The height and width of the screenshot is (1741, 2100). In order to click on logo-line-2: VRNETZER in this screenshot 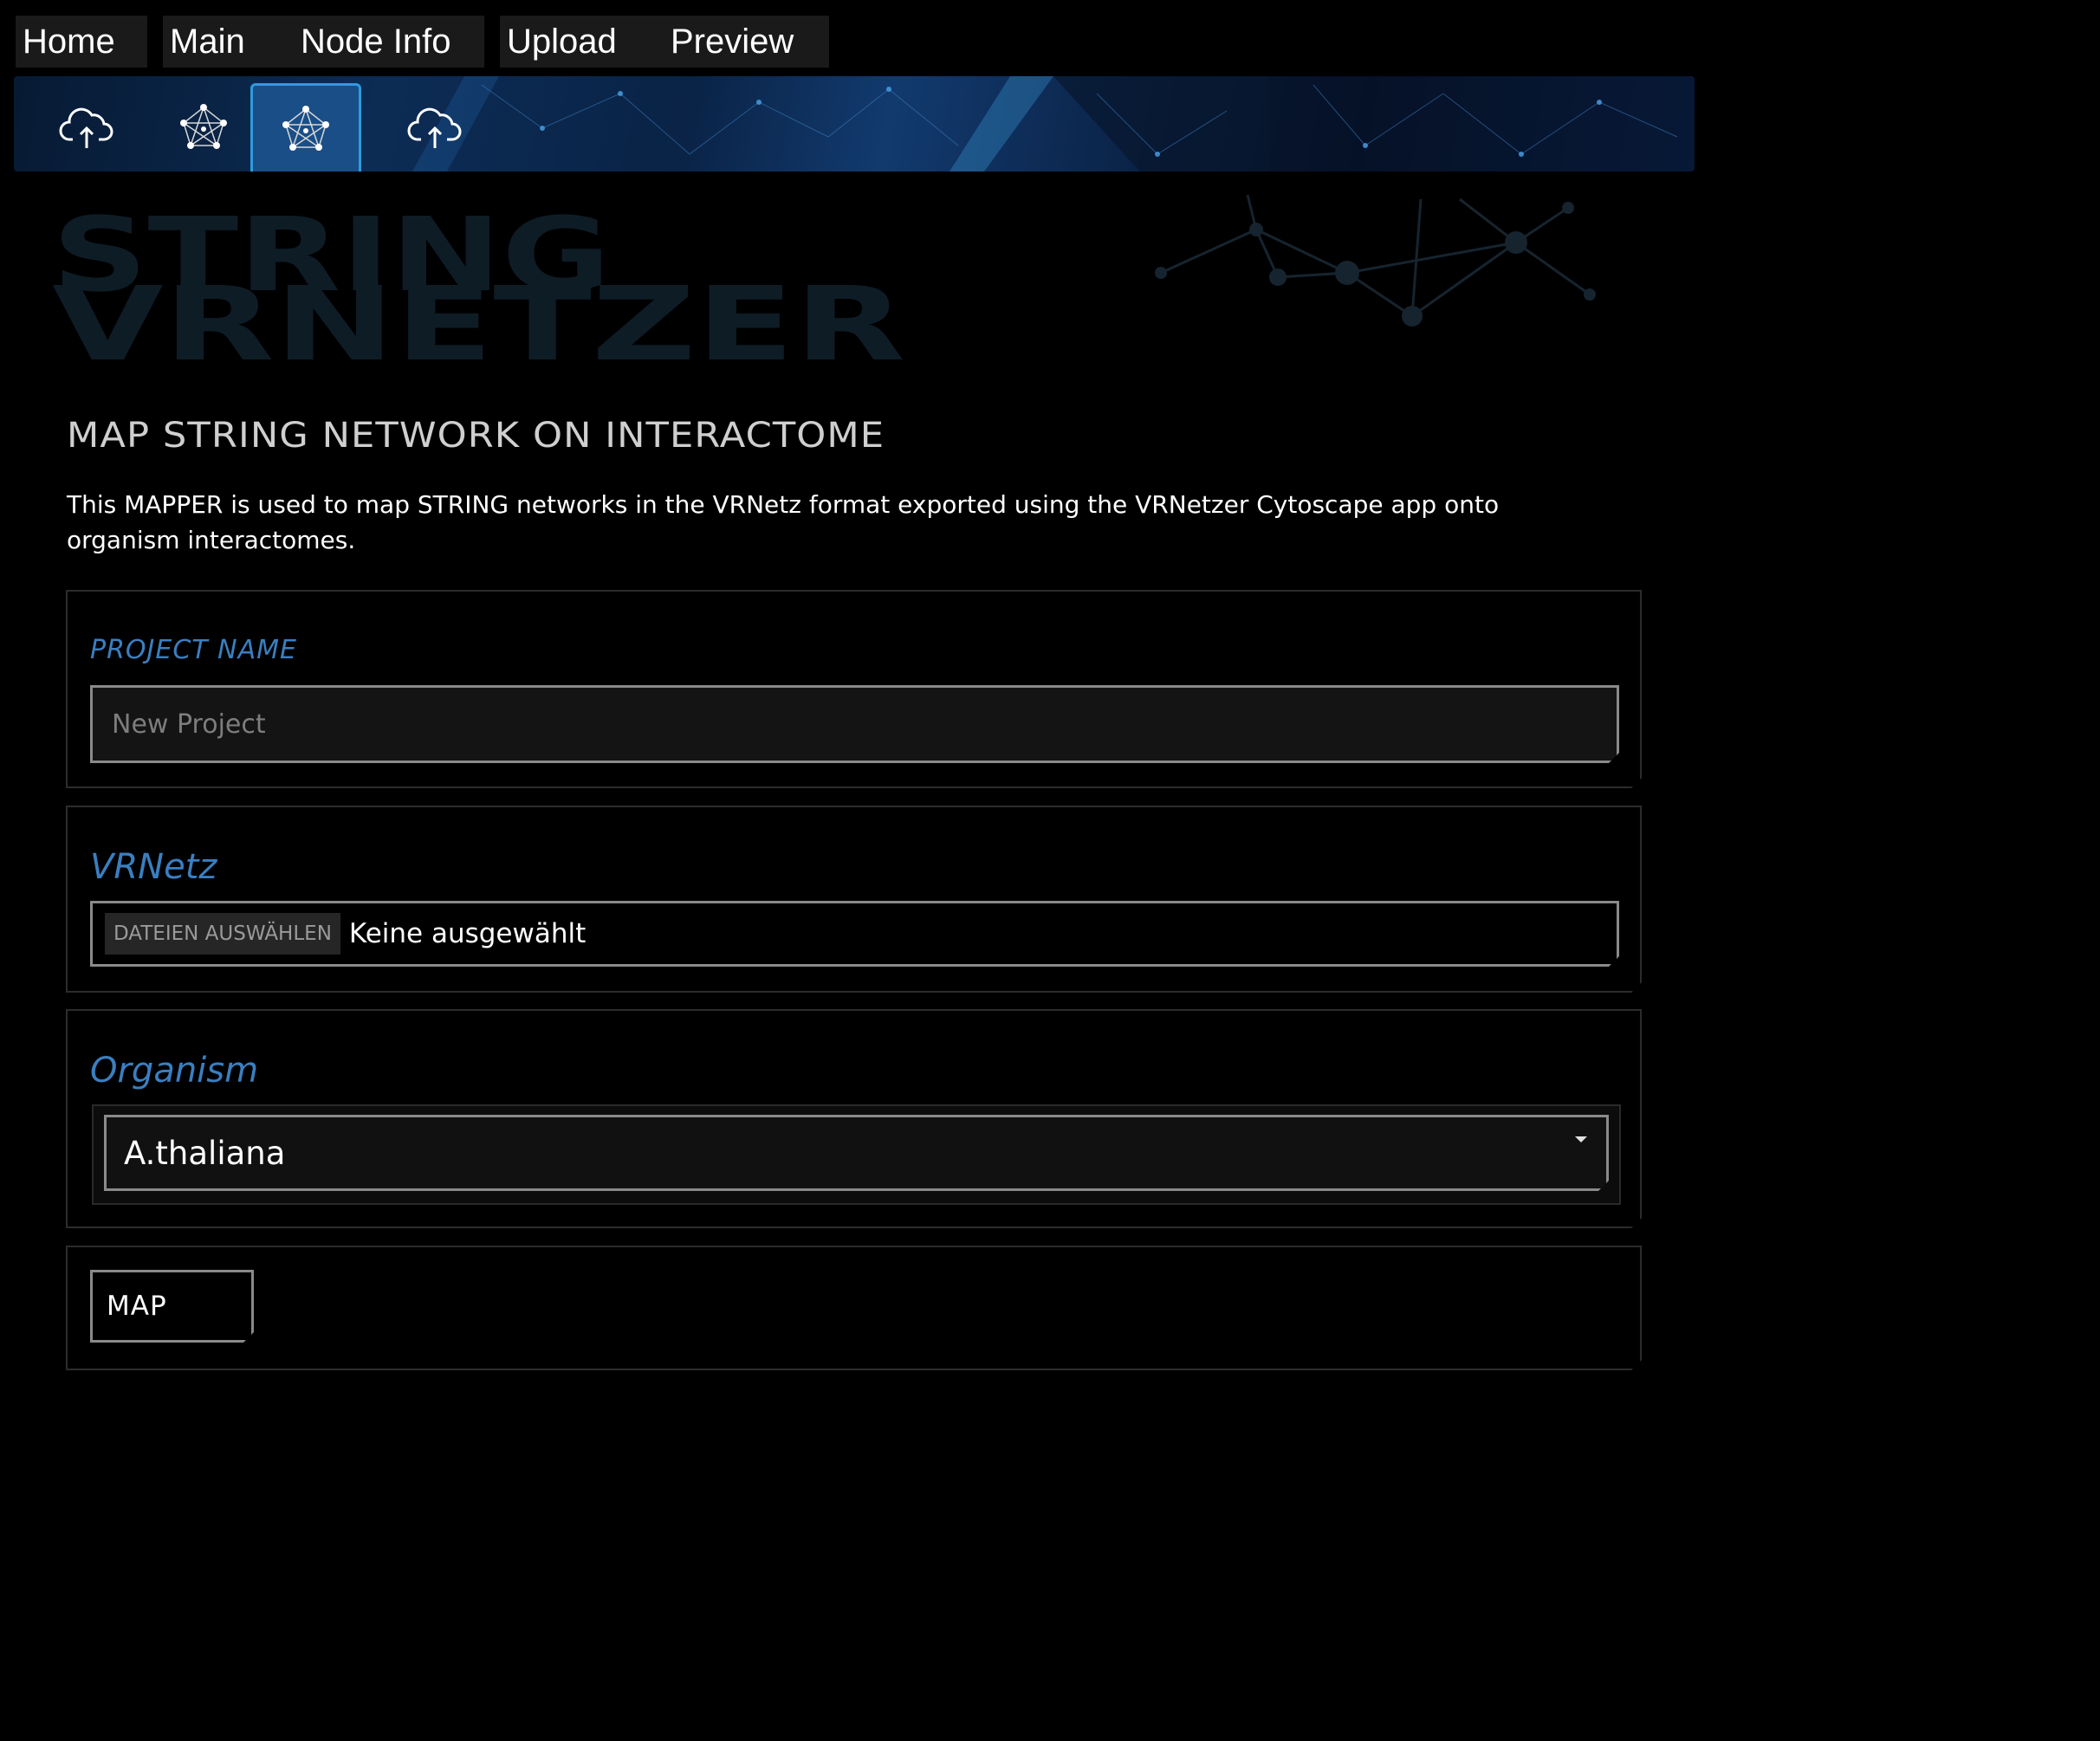, I will do `click(478, 316)`.